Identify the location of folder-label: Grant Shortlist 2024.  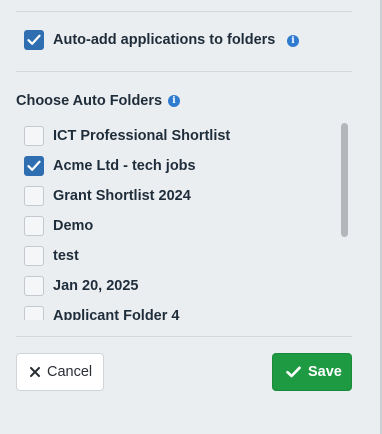
(122, 196).